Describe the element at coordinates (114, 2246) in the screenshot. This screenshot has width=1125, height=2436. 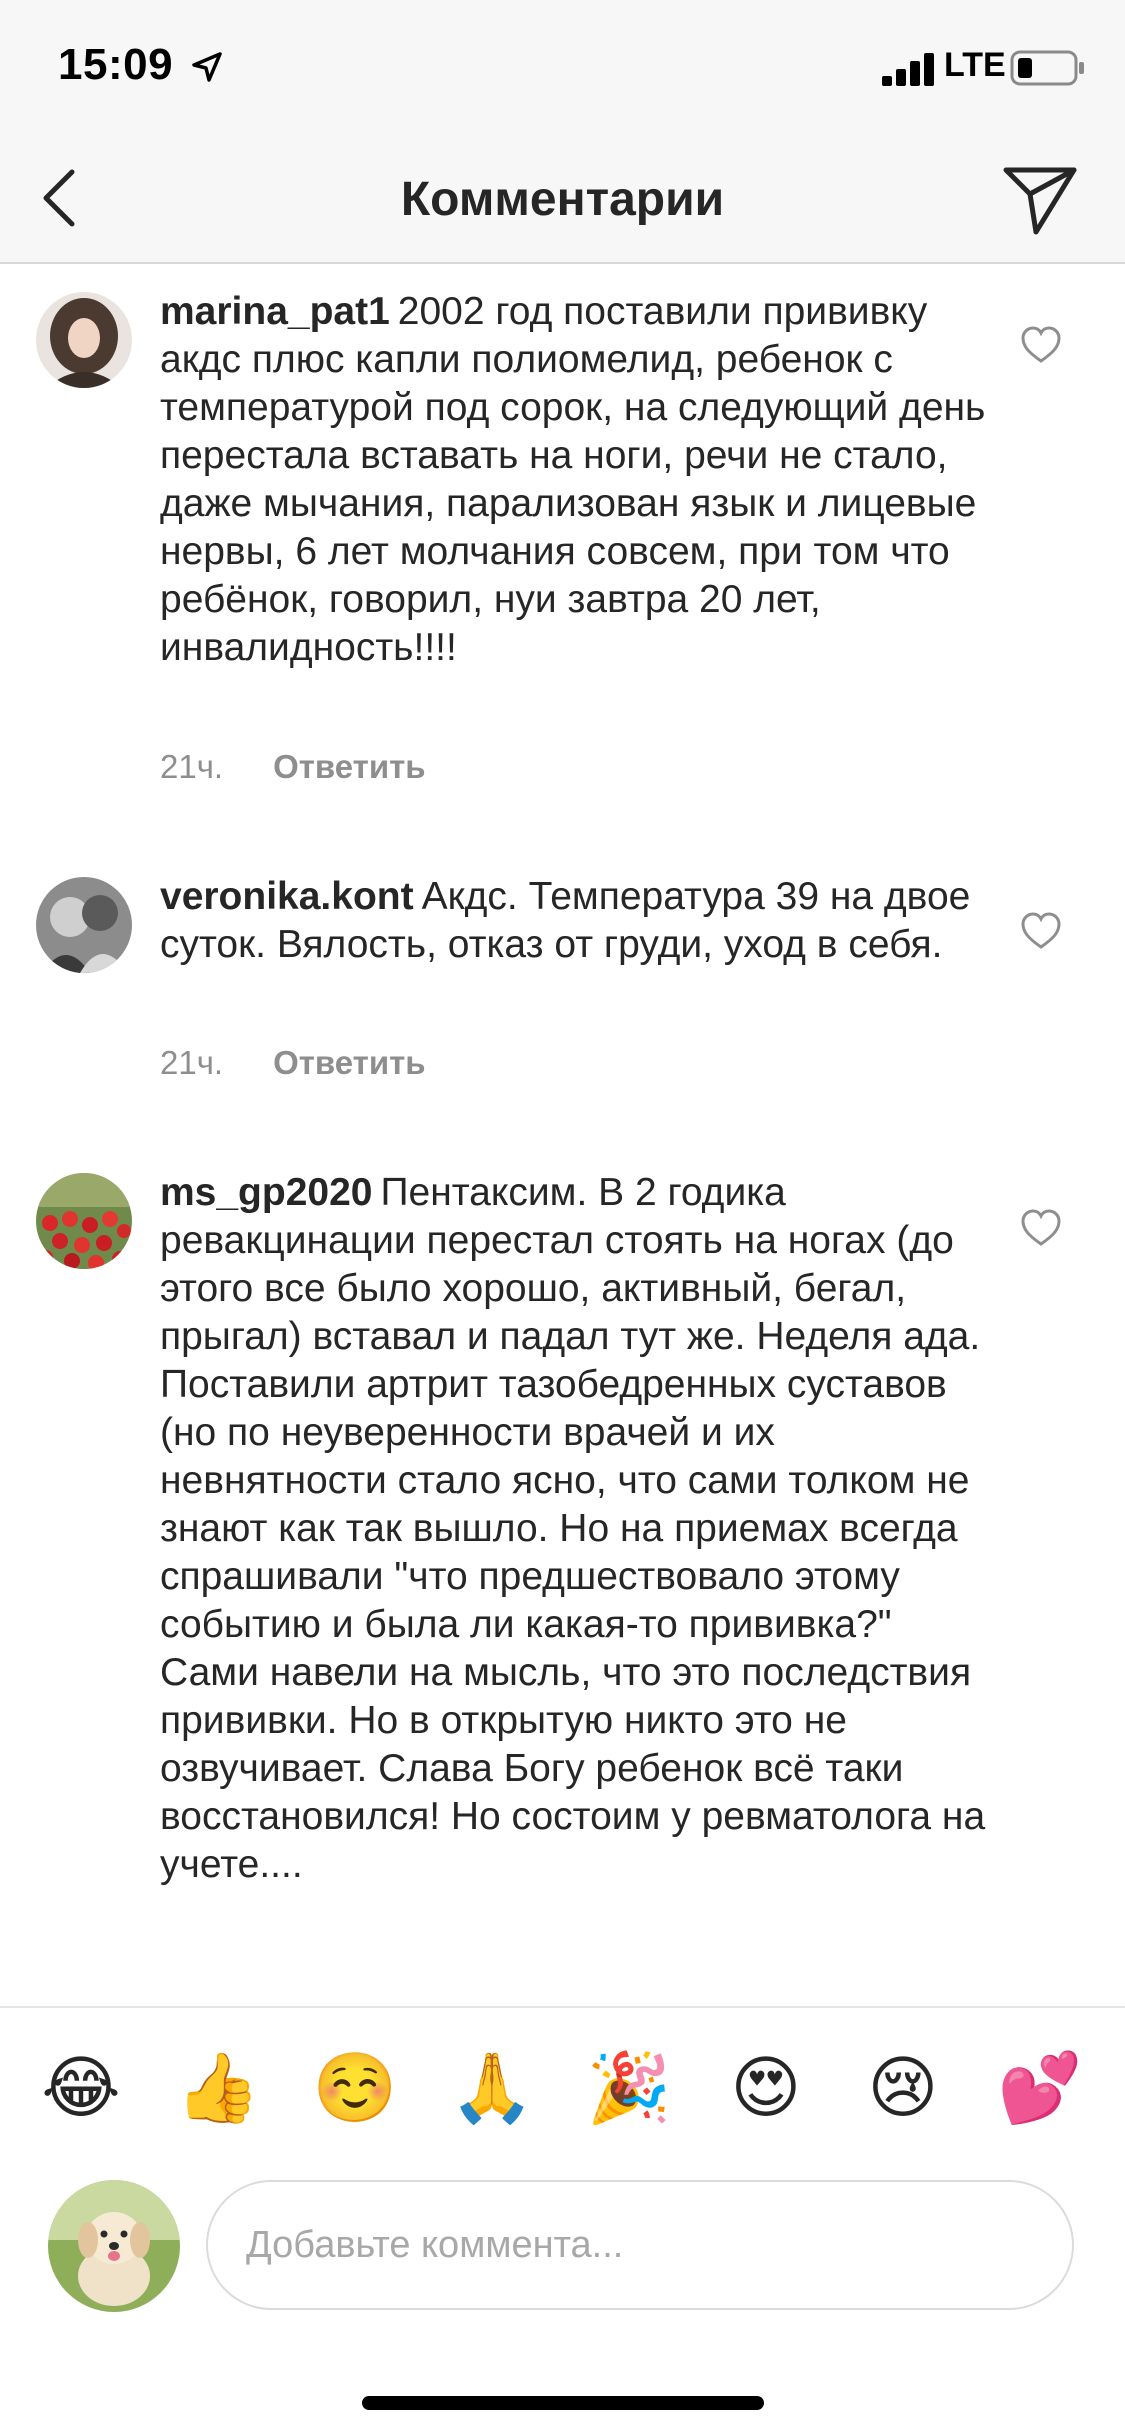
I see `current-user-avatar` at that location.